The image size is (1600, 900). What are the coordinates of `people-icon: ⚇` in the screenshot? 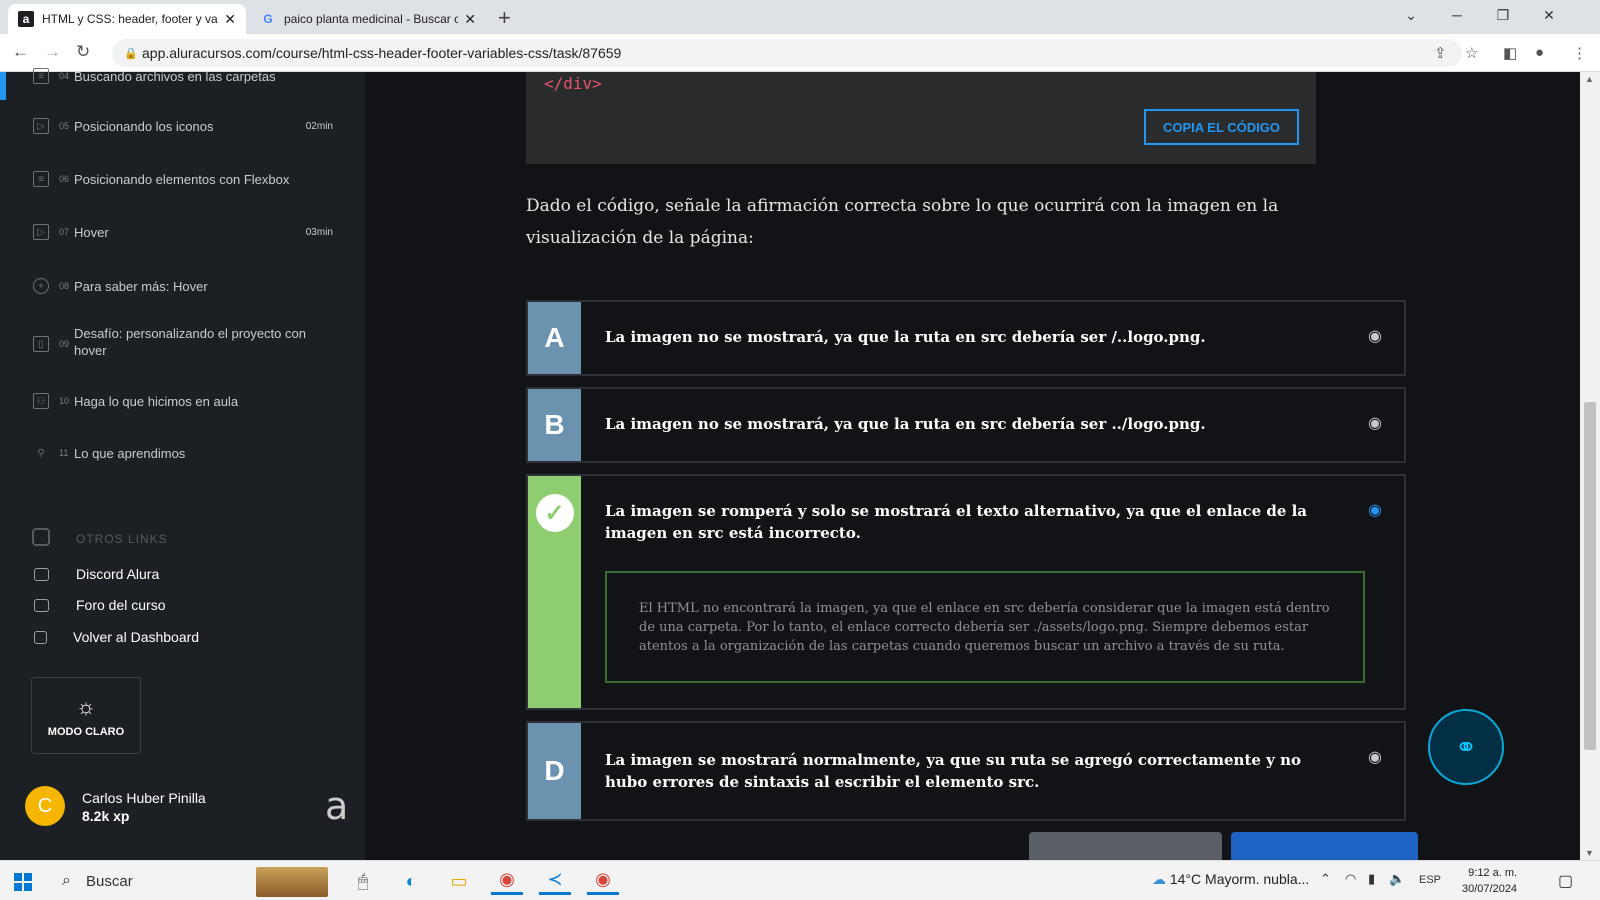 It's located at (41, 401).